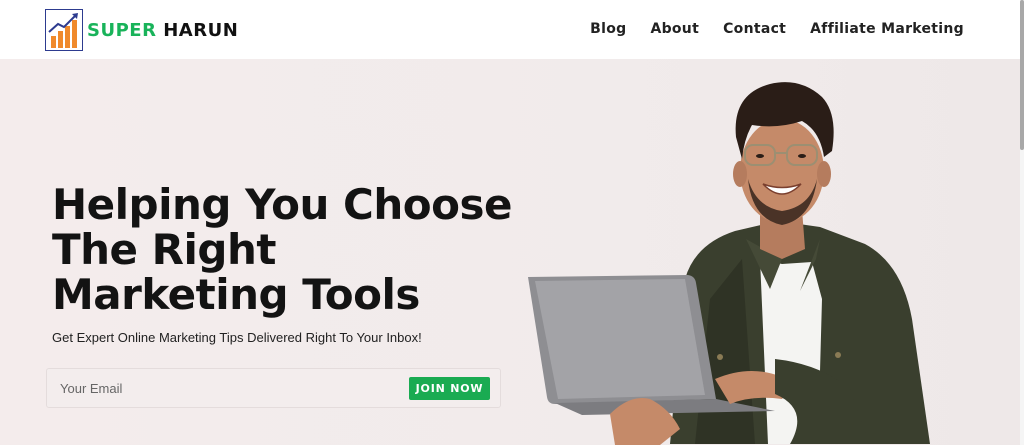 This screenshot has height=445, width=1024. I want to click on nav-link-contact: Contact, so click(754, 29).